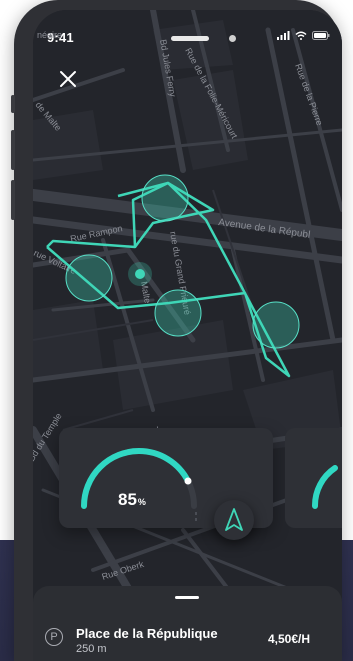 This screenshot has width=353, height=661. Describe the element at coordinates (283, 35) in the screenshot. I see `signal-icon` at that location.